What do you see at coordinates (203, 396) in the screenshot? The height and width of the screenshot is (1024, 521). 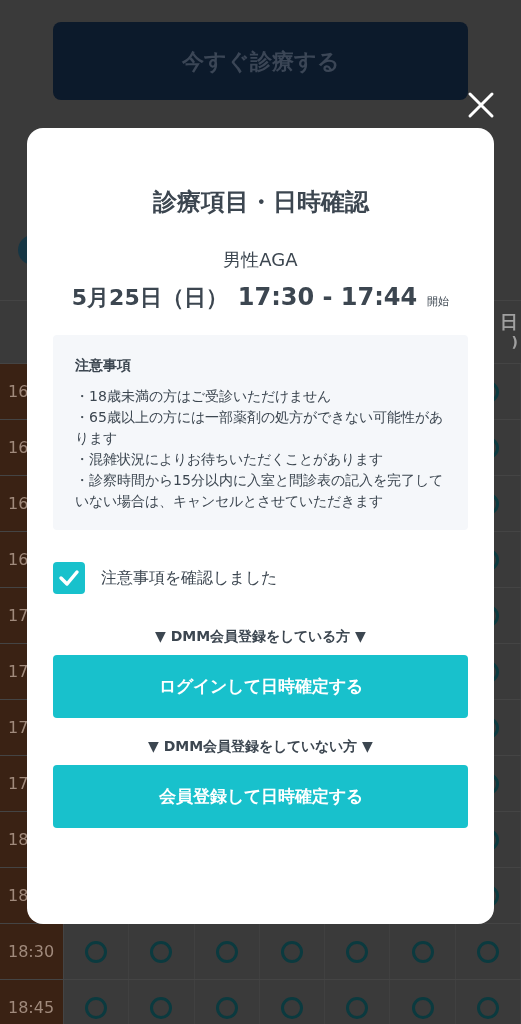 I see `notice-text: ・18歳未満の方はご受診いただけません` at bounding box center [203, 396].